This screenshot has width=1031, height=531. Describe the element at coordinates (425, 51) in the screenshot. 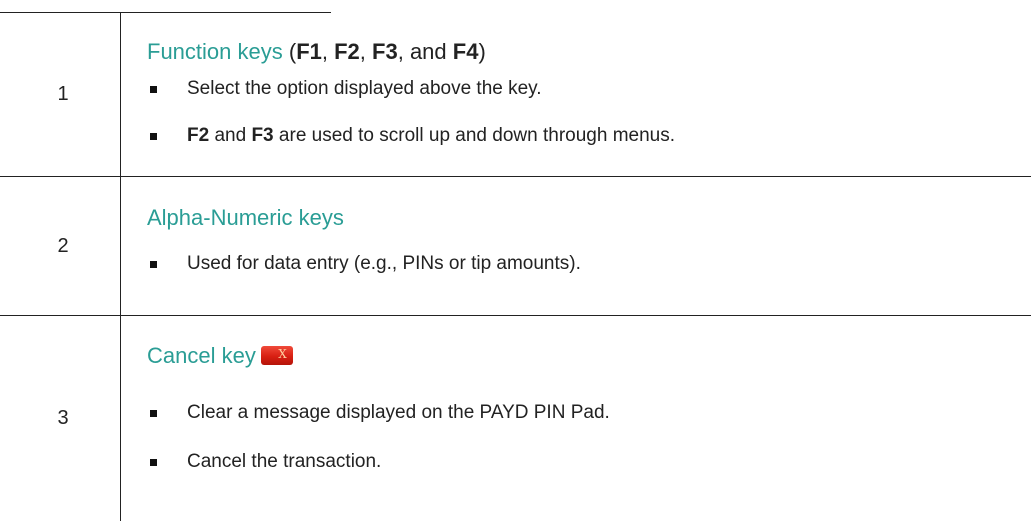

I see `heading-sep: , and` at that location.